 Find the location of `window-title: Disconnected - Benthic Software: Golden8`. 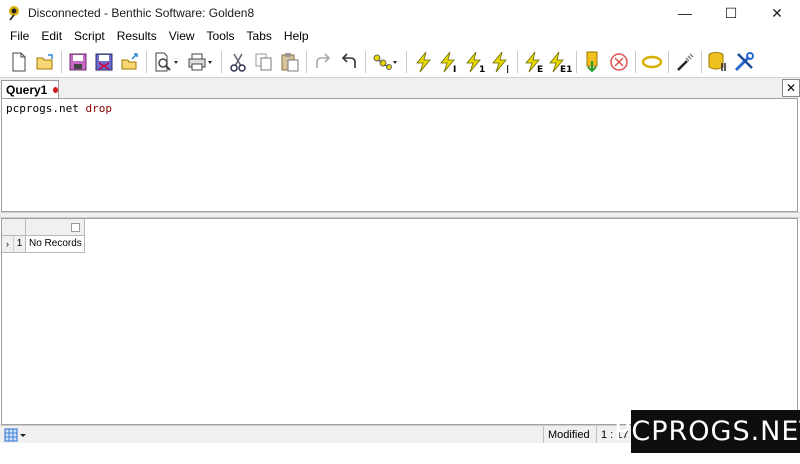

window-title: Disconnected - Benthic Software: Golden8 is located at coordinates (141, 13).